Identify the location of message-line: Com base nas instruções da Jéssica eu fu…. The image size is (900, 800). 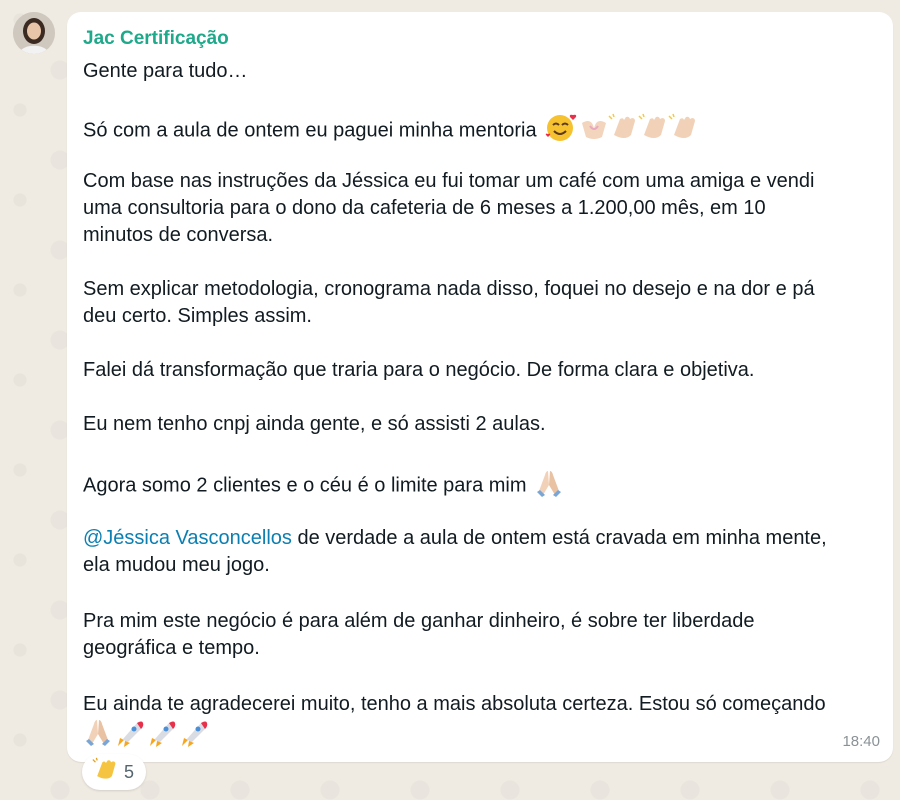
(449, 181).